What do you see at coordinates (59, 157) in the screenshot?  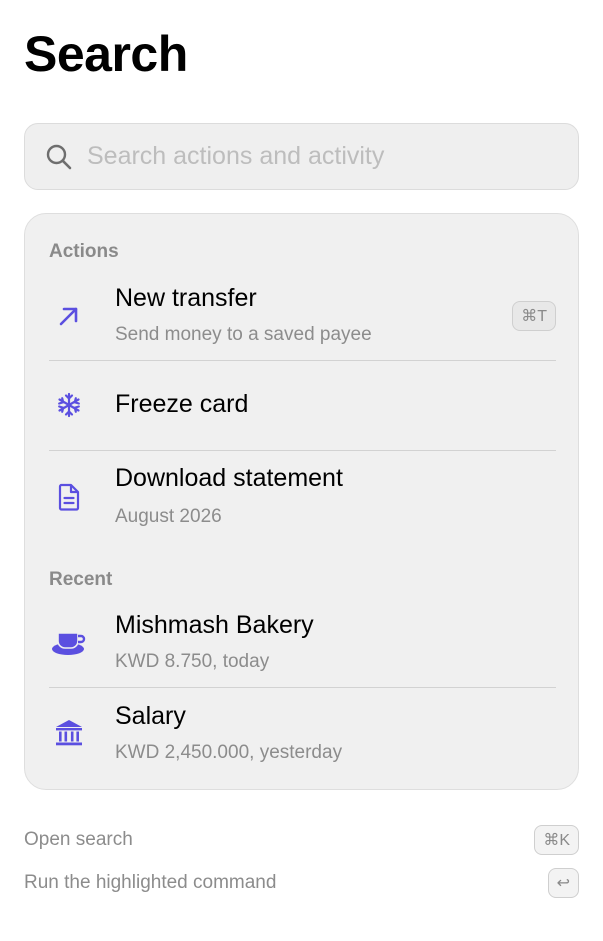 I see `search-icon` at bounding box center [59, 157].